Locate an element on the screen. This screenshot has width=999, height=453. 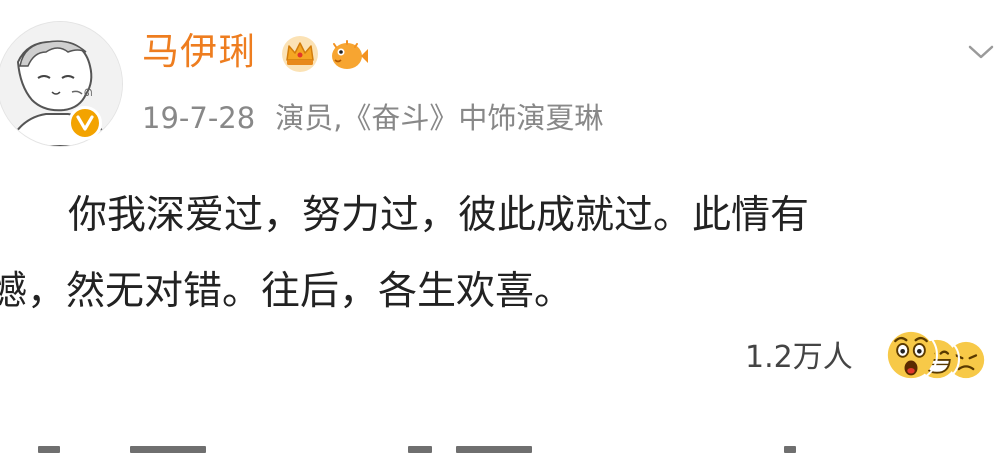
chevron-down-icon is located at coordinates (981, 52).